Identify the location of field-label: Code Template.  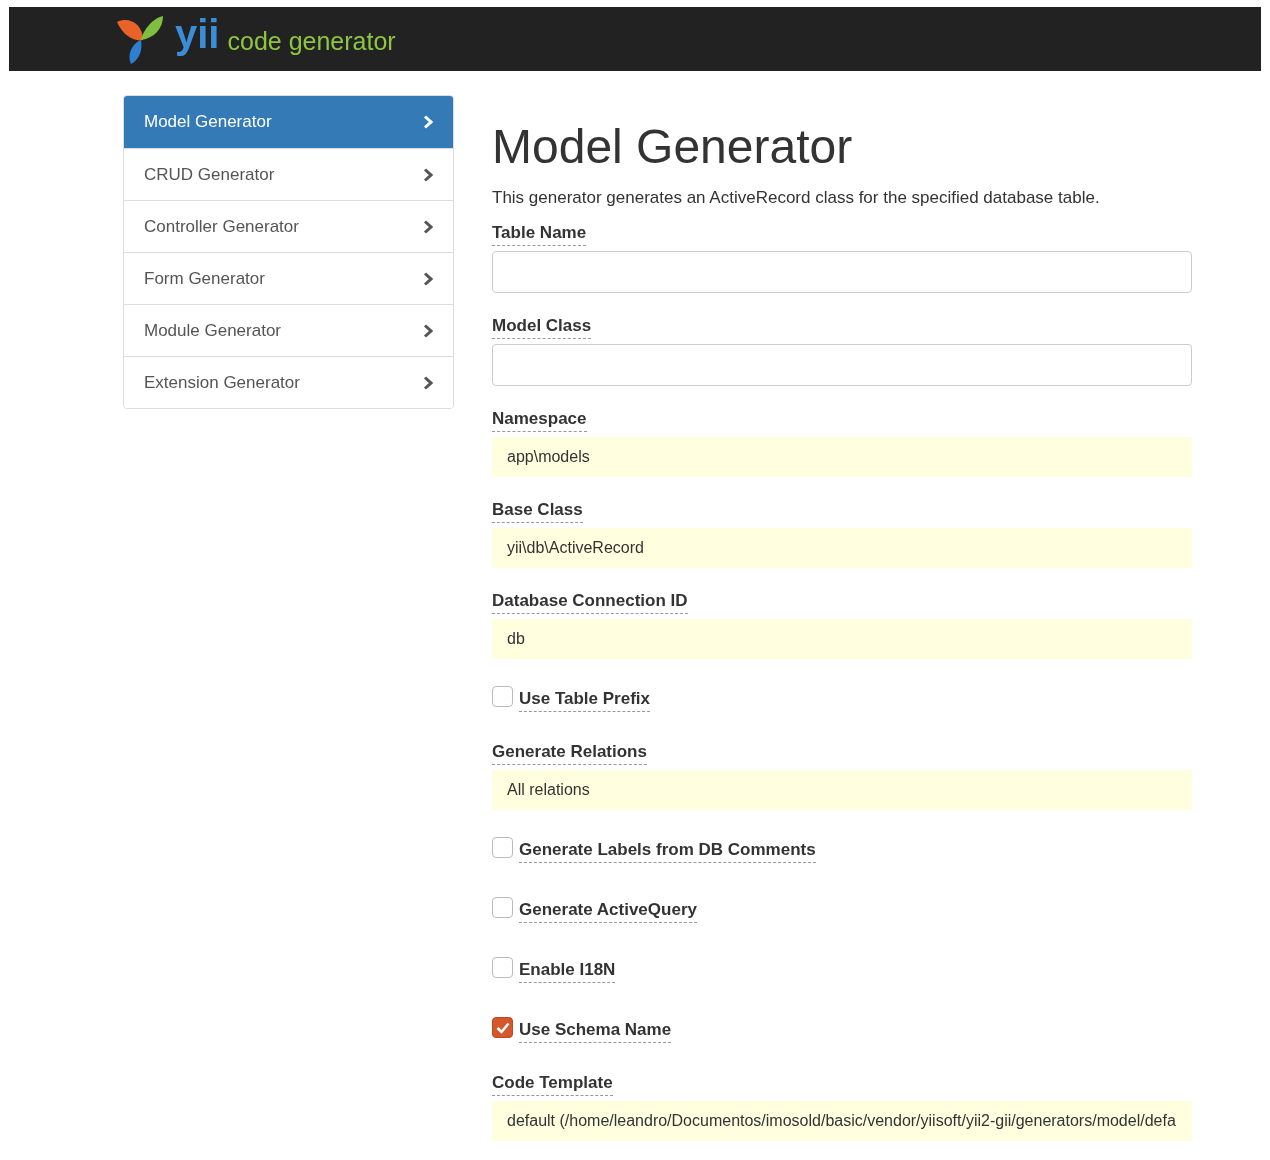
(552, 1083).